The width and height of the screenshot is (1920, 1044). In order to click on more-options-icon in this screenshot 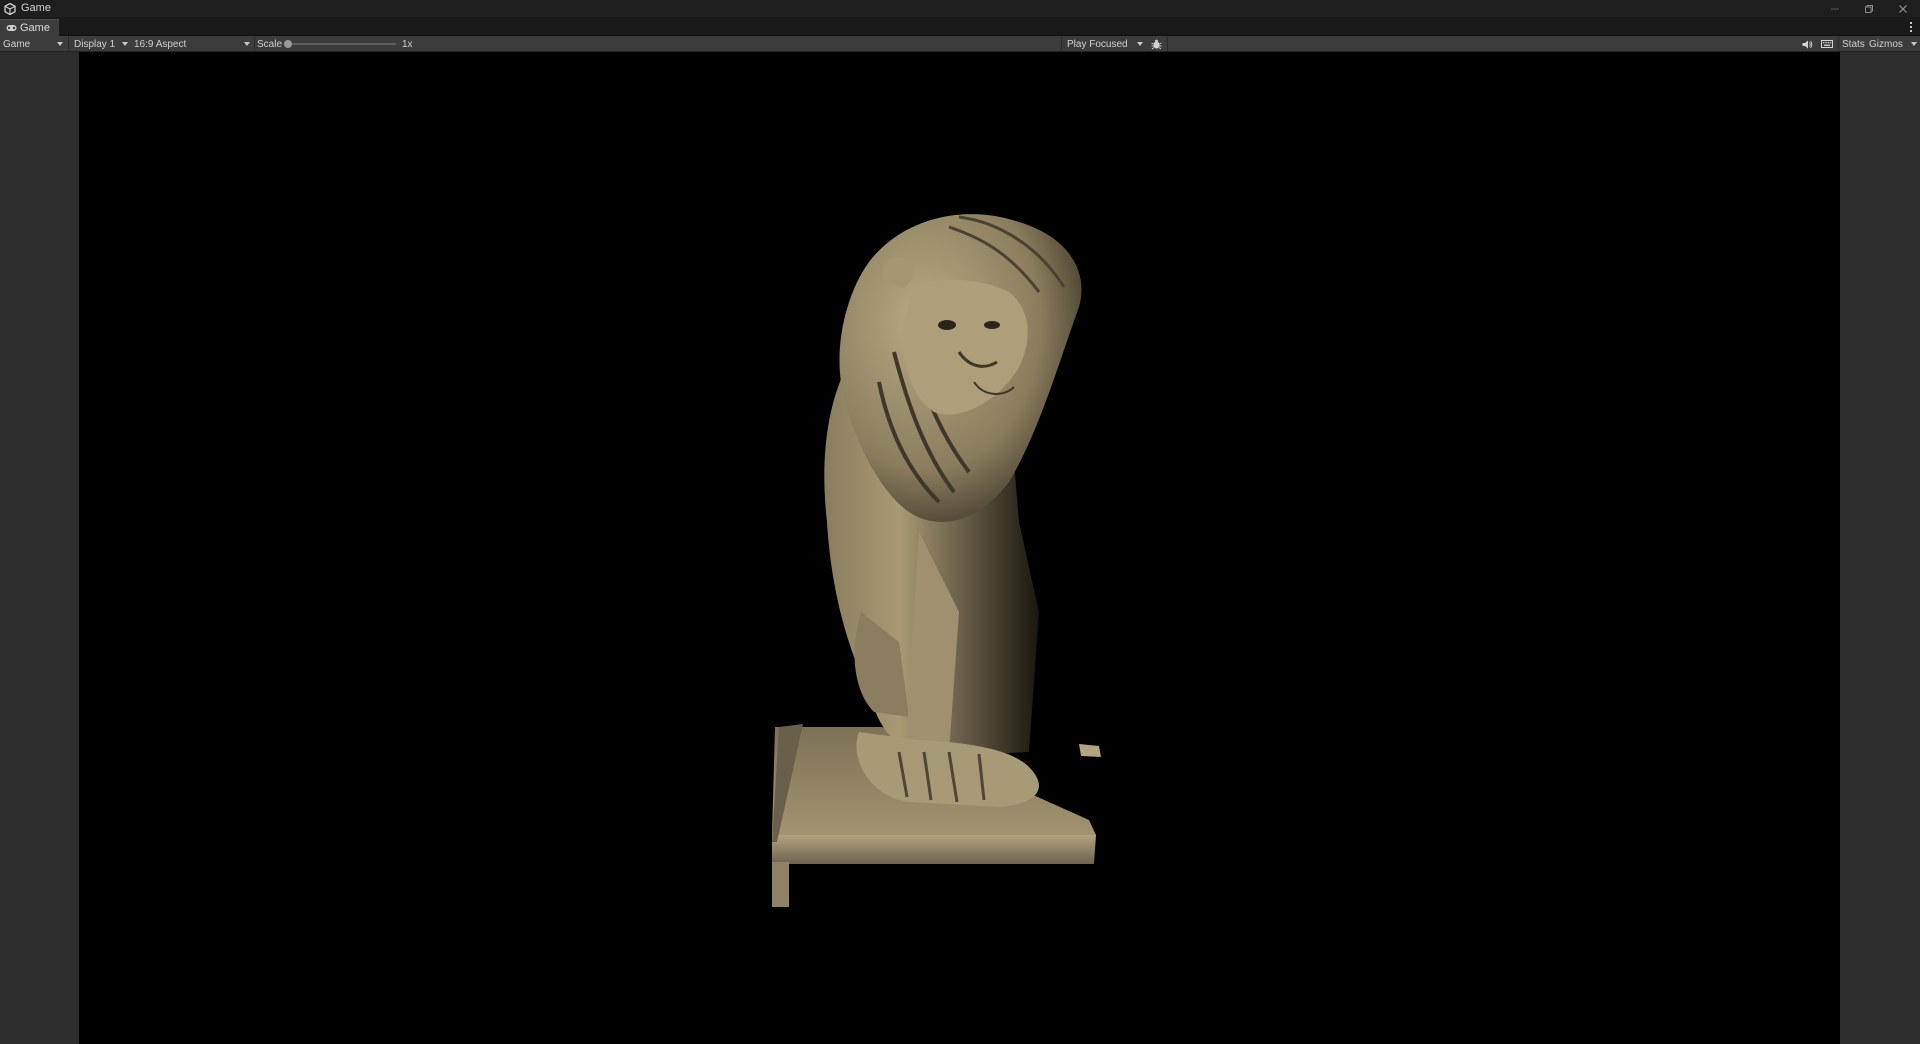, I will do `click(1911, 26)`.